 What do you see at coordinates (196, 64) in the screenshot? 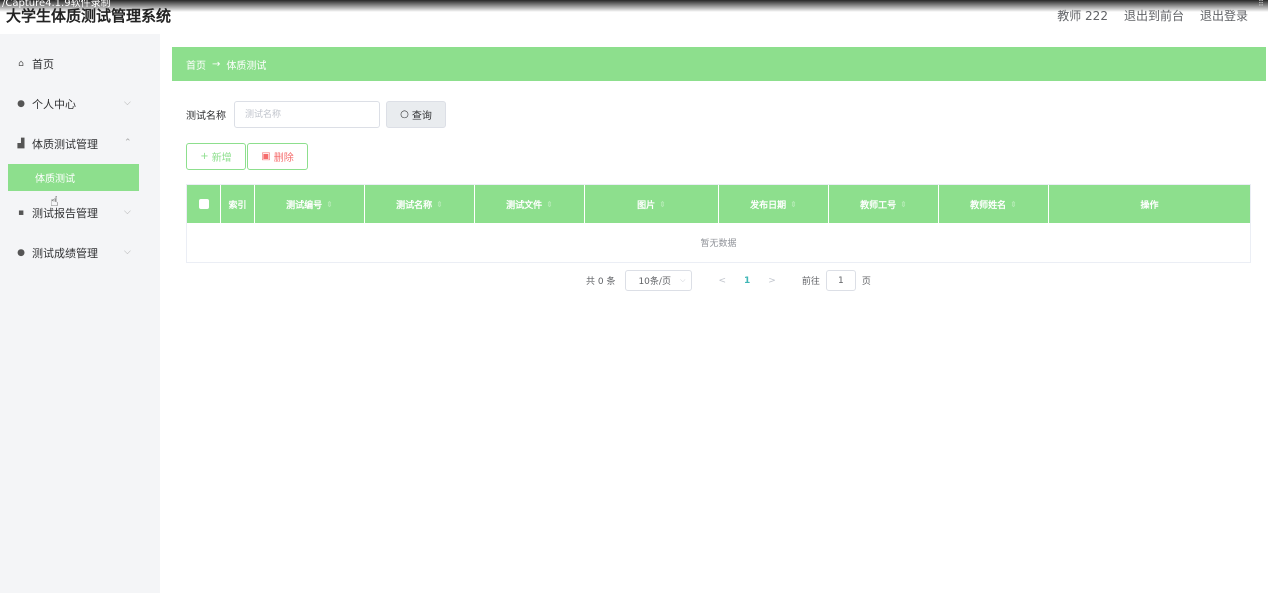
I see `breadcrumb-home: 首页` at bounding box center [196, 64].